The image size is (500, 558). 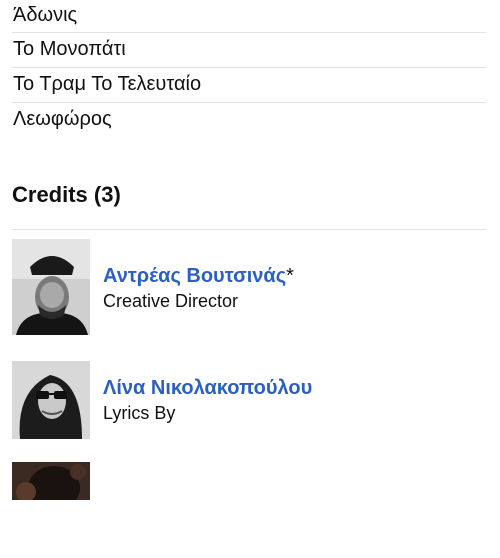 I want to click on credits-heading: Credits (3), so click(x=66, y=194).